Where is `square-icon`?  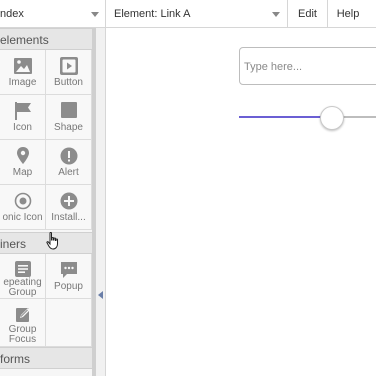 square-icon is located at coordinates (68, 110).